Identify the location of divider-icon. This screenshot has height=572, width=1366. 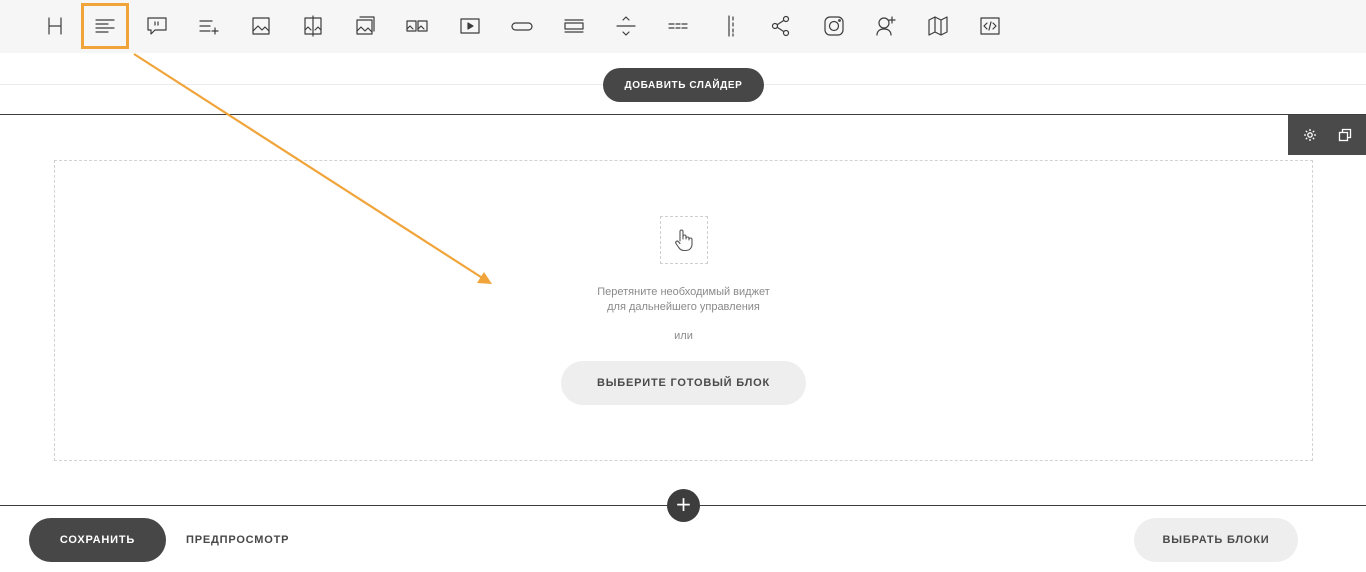
(678, 26).